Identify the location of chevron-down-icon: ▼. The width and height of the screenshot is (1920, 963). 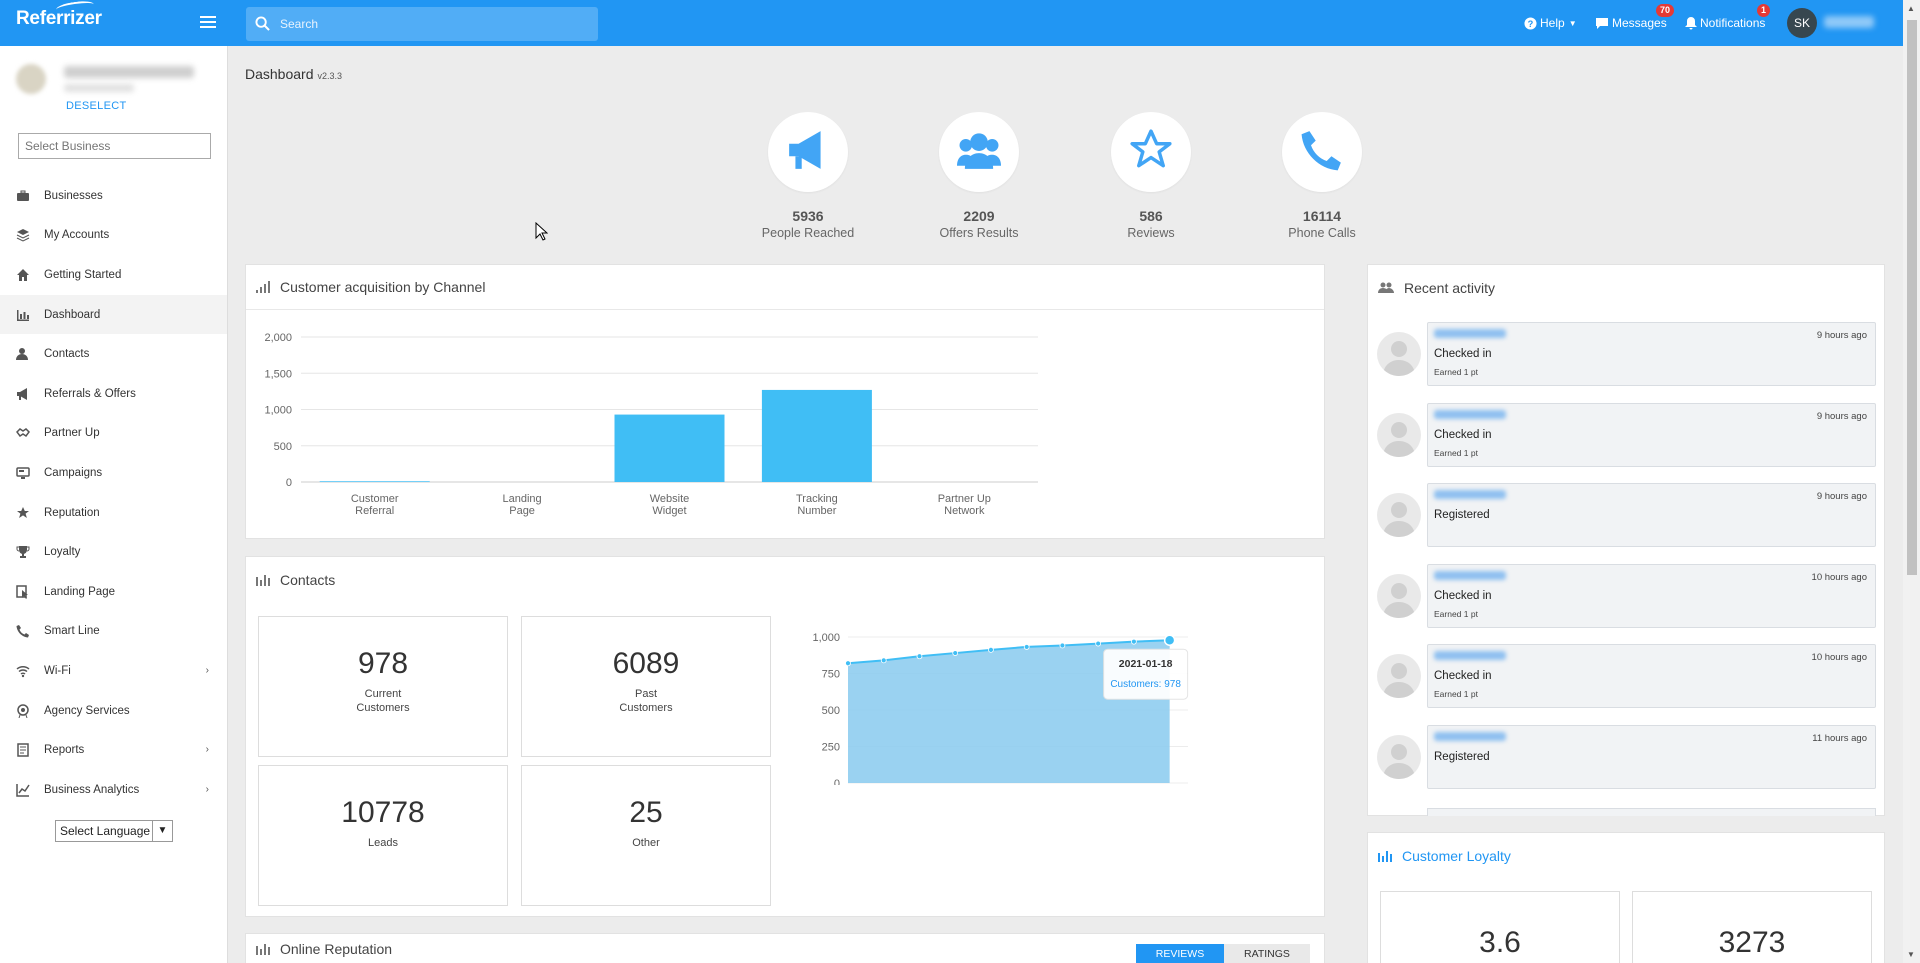
(162, 831).